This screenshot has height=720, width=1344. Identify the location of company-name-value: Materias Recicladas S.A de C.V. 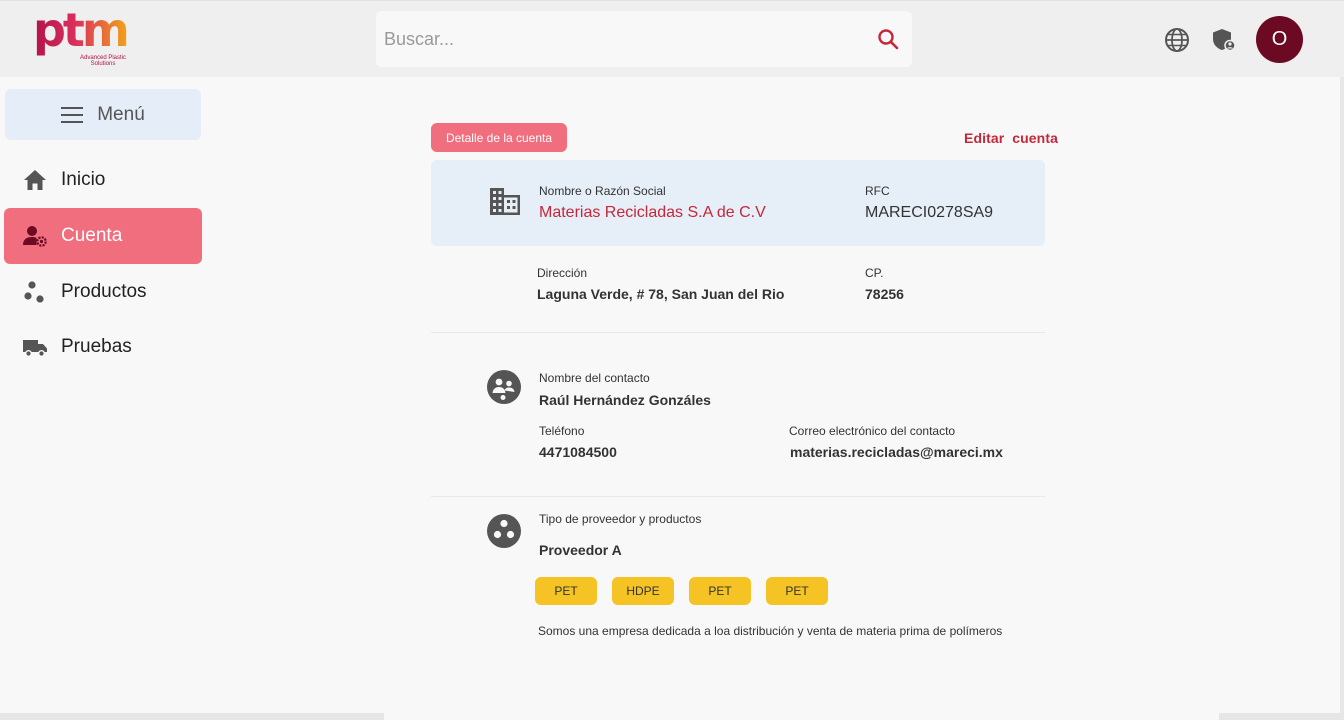
(652, 212).